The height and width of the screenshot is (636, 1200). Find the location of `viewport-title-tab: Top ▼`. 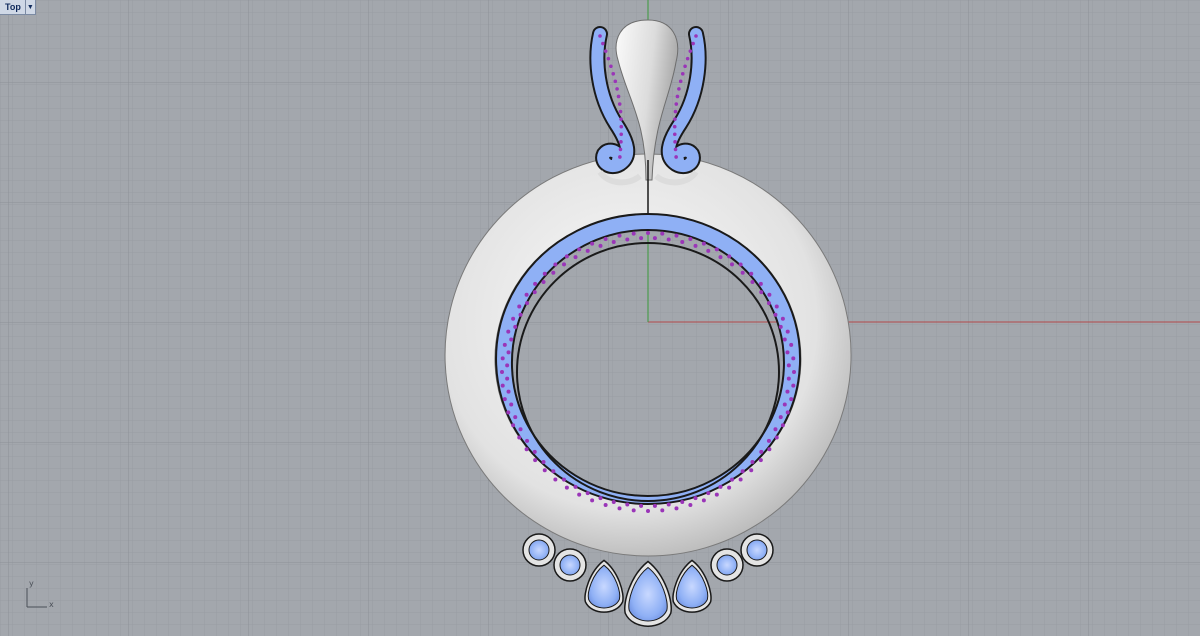

viewport-title-tab: Top ▼ is located at coordinates (18, 7).